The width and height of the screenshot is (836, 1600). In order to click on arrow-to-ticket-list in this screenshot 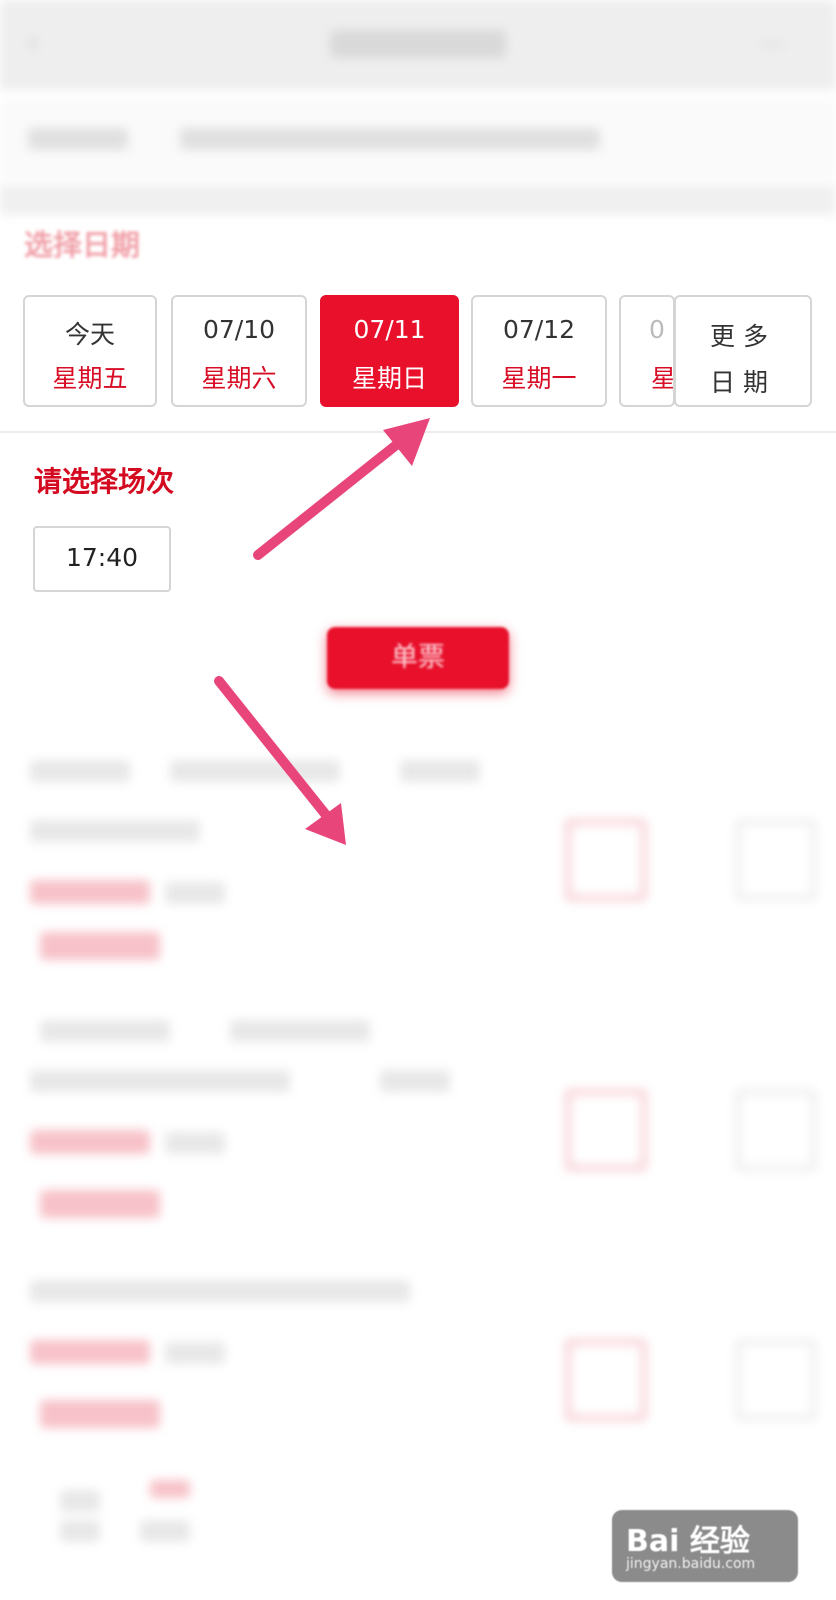, I will do `click(280, 760)`.